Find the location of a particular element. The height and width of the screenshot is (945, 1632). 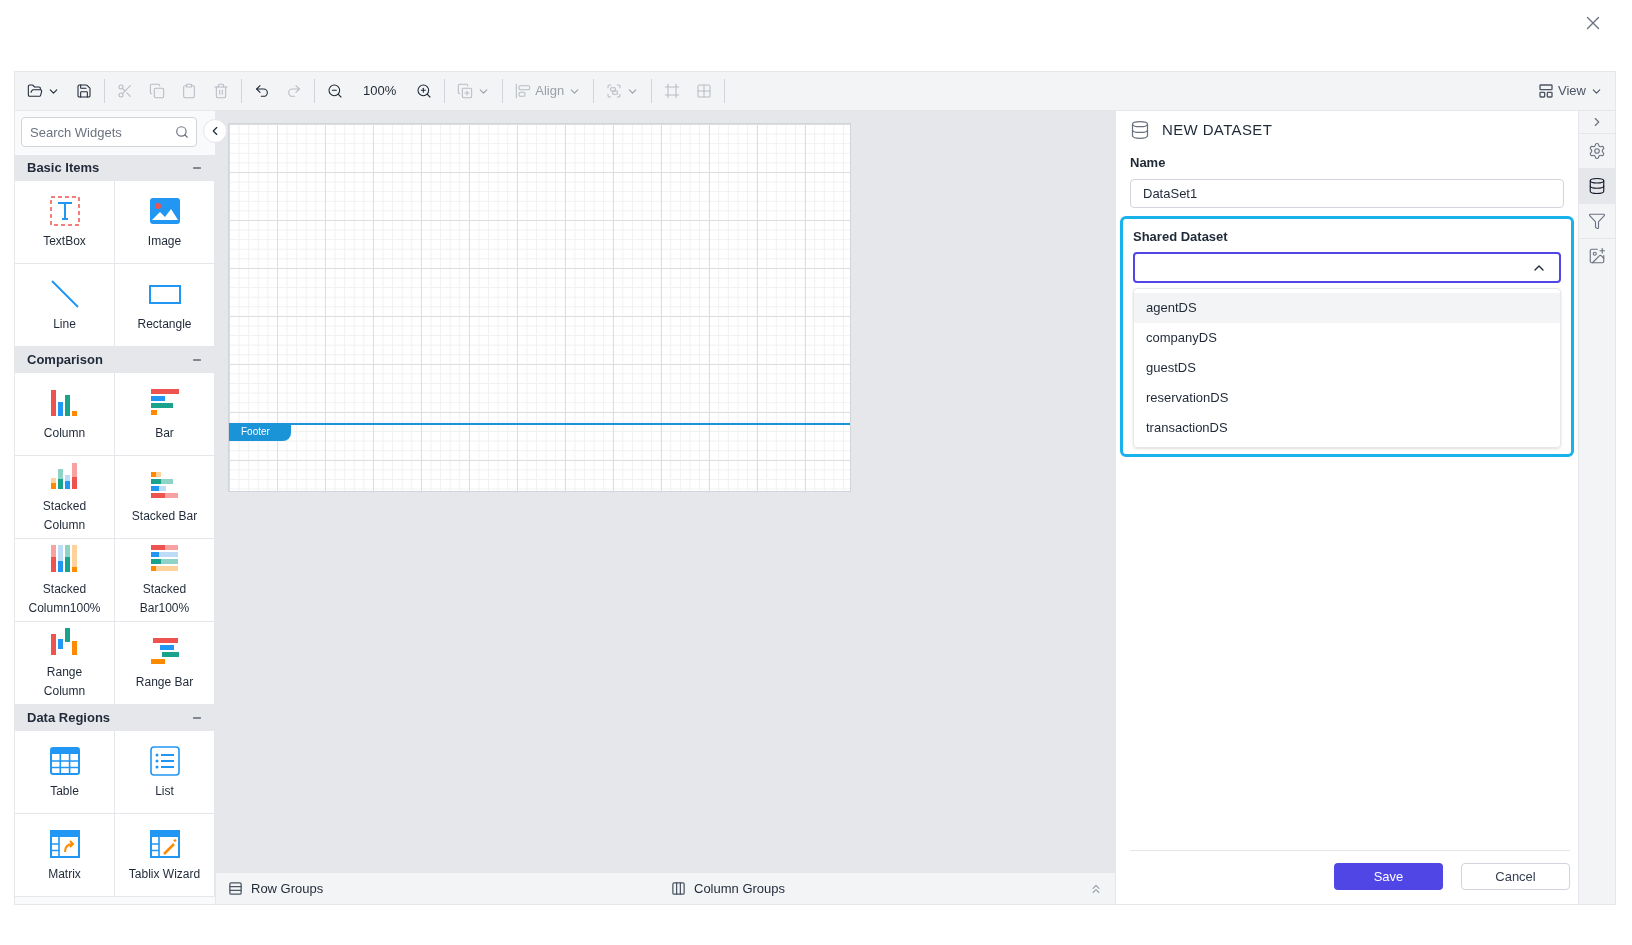

dropdown-option: agentDS is located at coordinates (1347, 308).